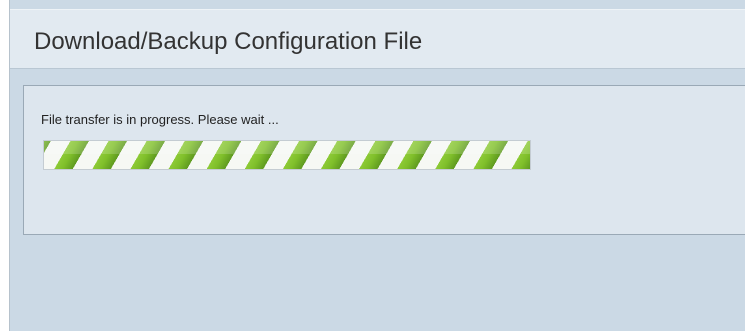 The image size is (745, 331). I want to click on page-title: Download/Backup Configuration File, so click(228, 41).